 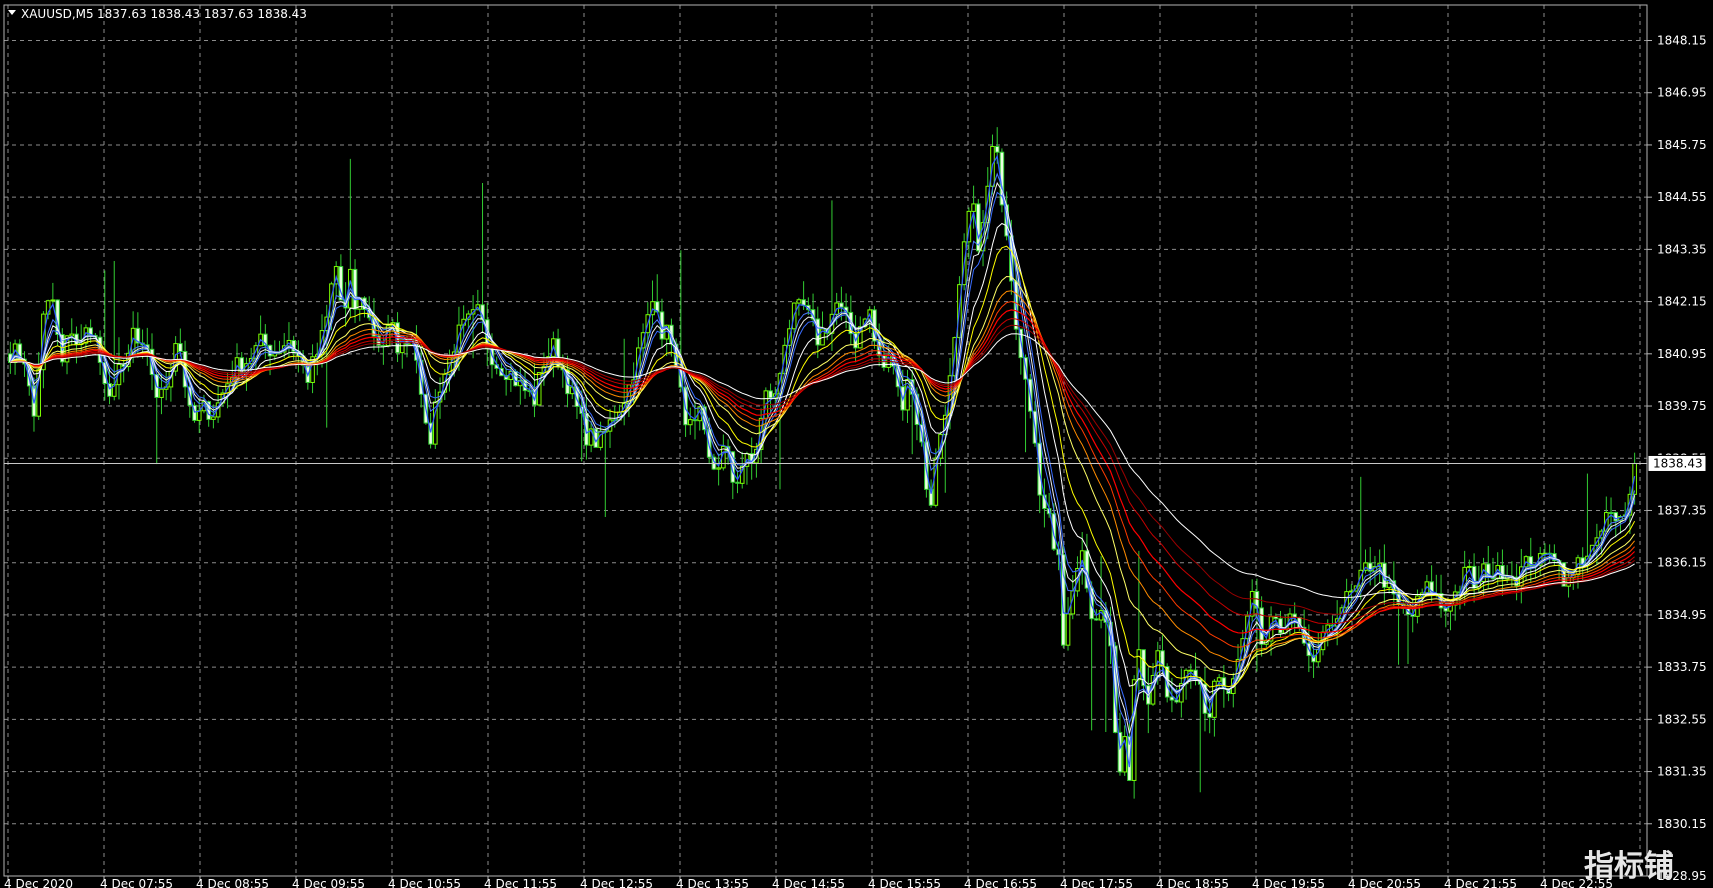 I want to click on price-tick-label: 1845.75, so click(x=1682, y=145).